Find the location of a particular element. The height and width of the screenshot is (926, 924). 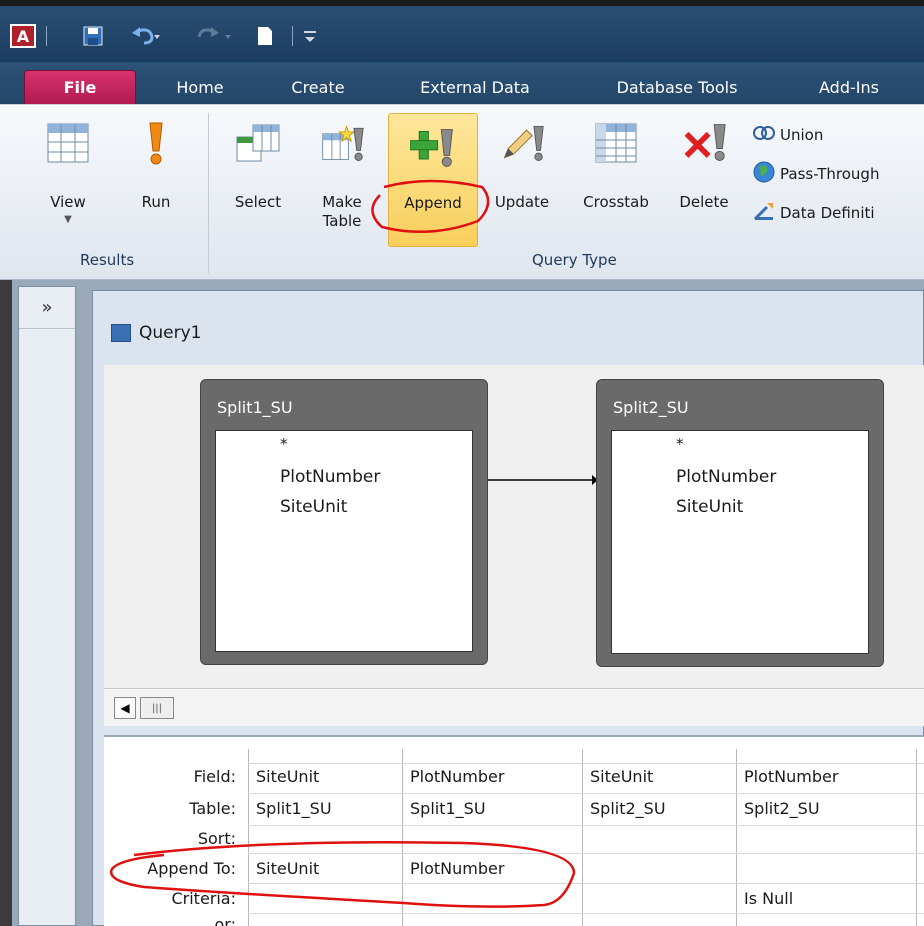

data-definition-query-button: Data Definiti is located at coordinates (813, 213).